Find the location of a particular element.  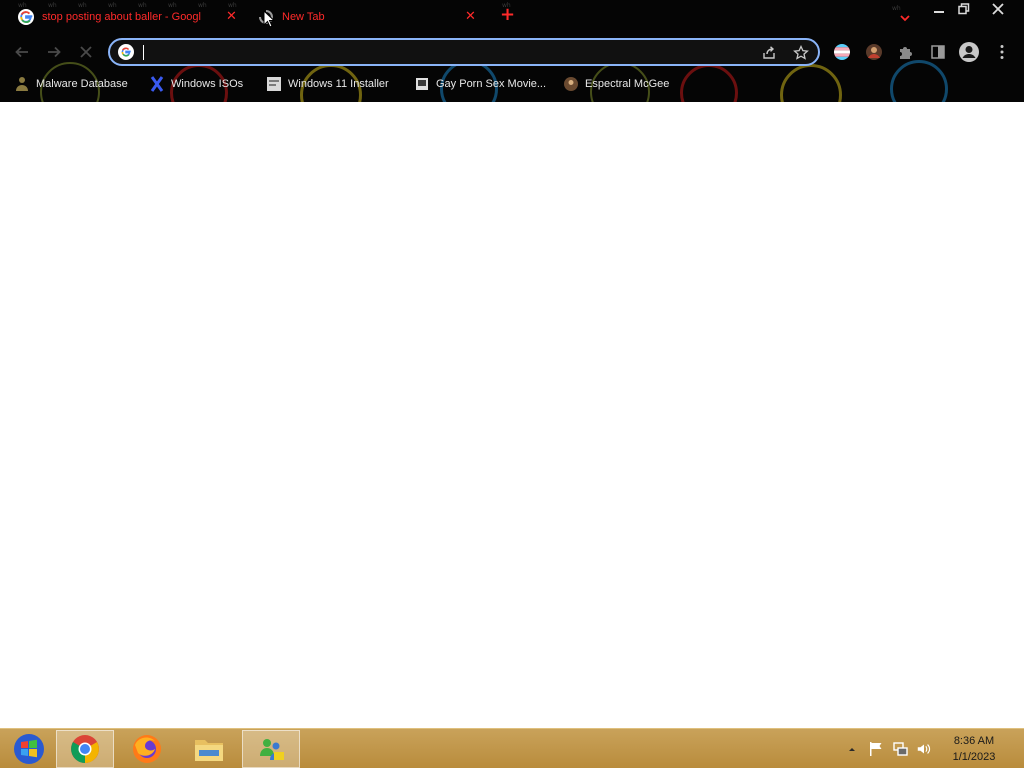

menu-button is located at coordinates (1002, 52).